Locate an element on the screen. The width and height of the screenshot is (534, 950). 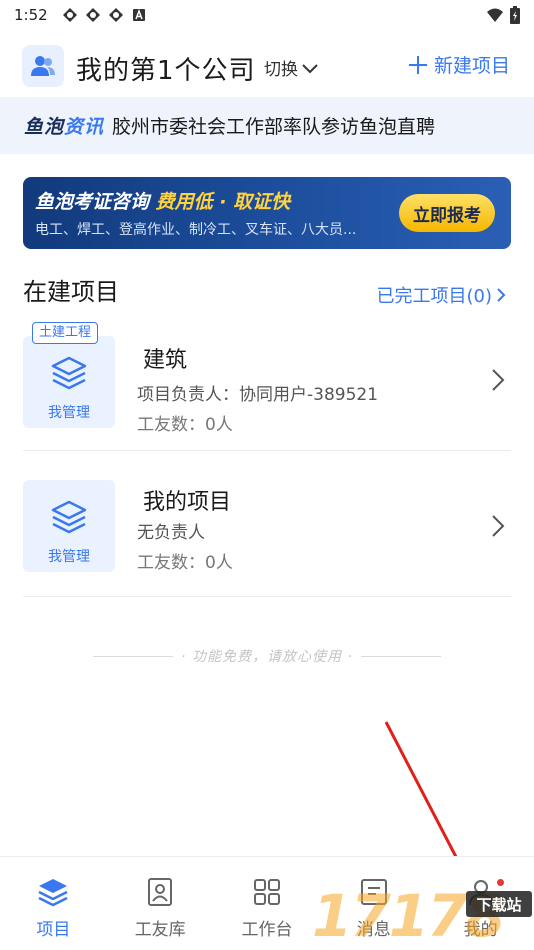
free-note-text: · 功能免费，请放心使用 · is located at coordinates (267, 657).